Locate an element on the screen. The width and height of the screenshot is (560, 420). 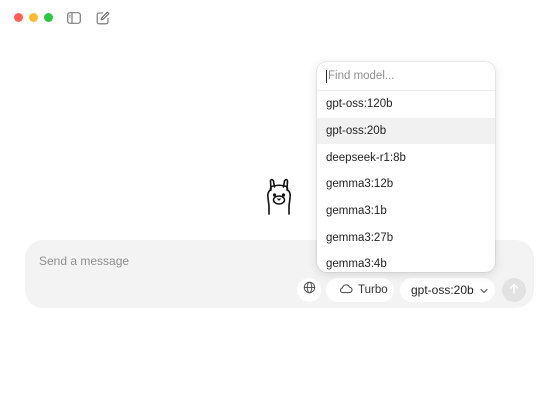
arrow-up-icon is located at coordinates (514, 290).